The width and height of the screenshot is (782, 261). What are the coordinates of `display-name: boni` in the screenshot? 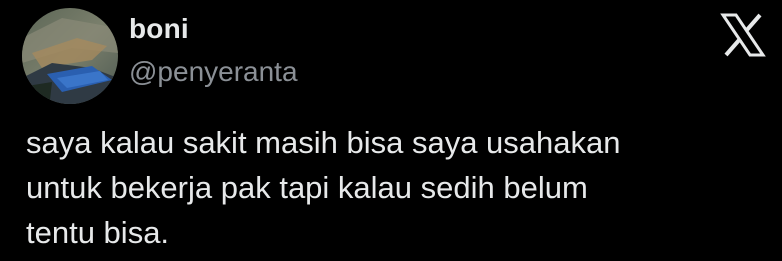 It's located at (213, 29).